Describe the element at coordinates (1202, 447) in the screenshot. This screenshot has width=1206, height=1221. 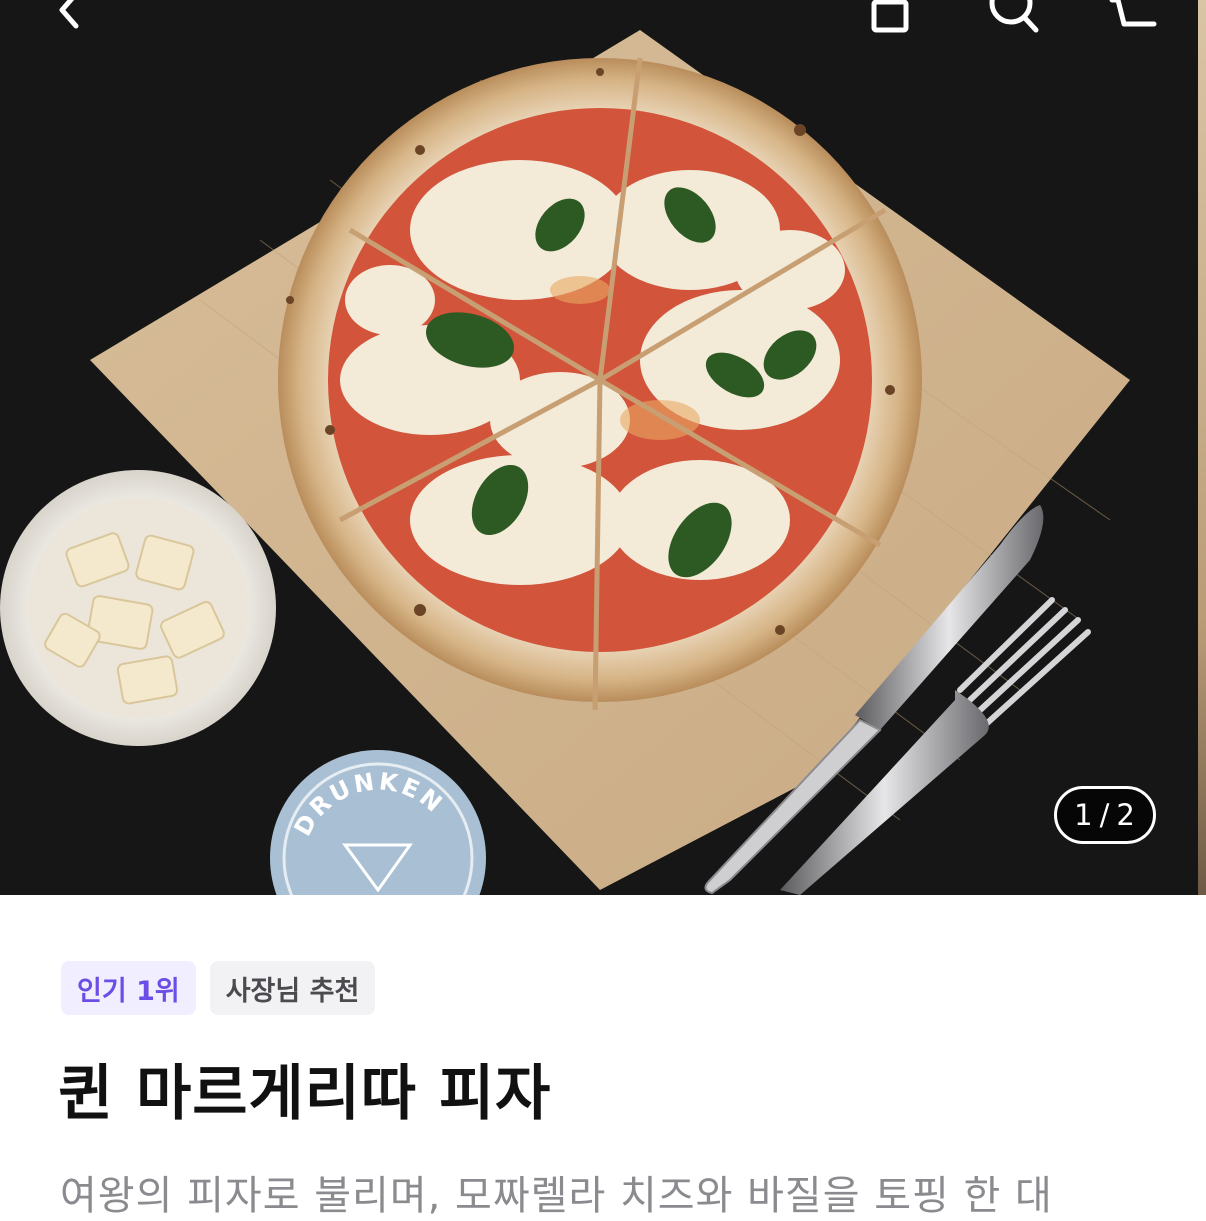
I see `next-slide-peek` at that location.